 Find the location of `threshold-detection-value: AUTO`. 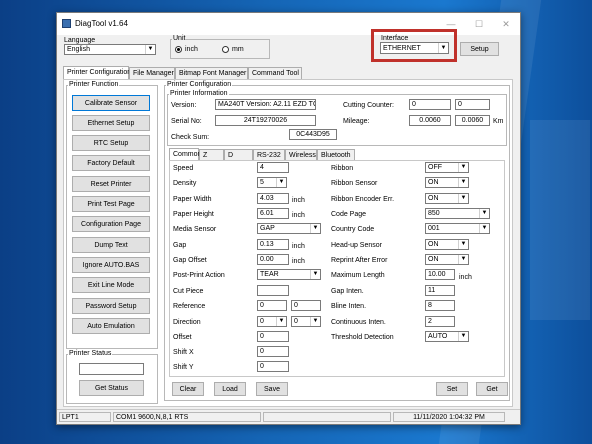

threshold-detection-value: AUTO is located at coordinates (438, 336).